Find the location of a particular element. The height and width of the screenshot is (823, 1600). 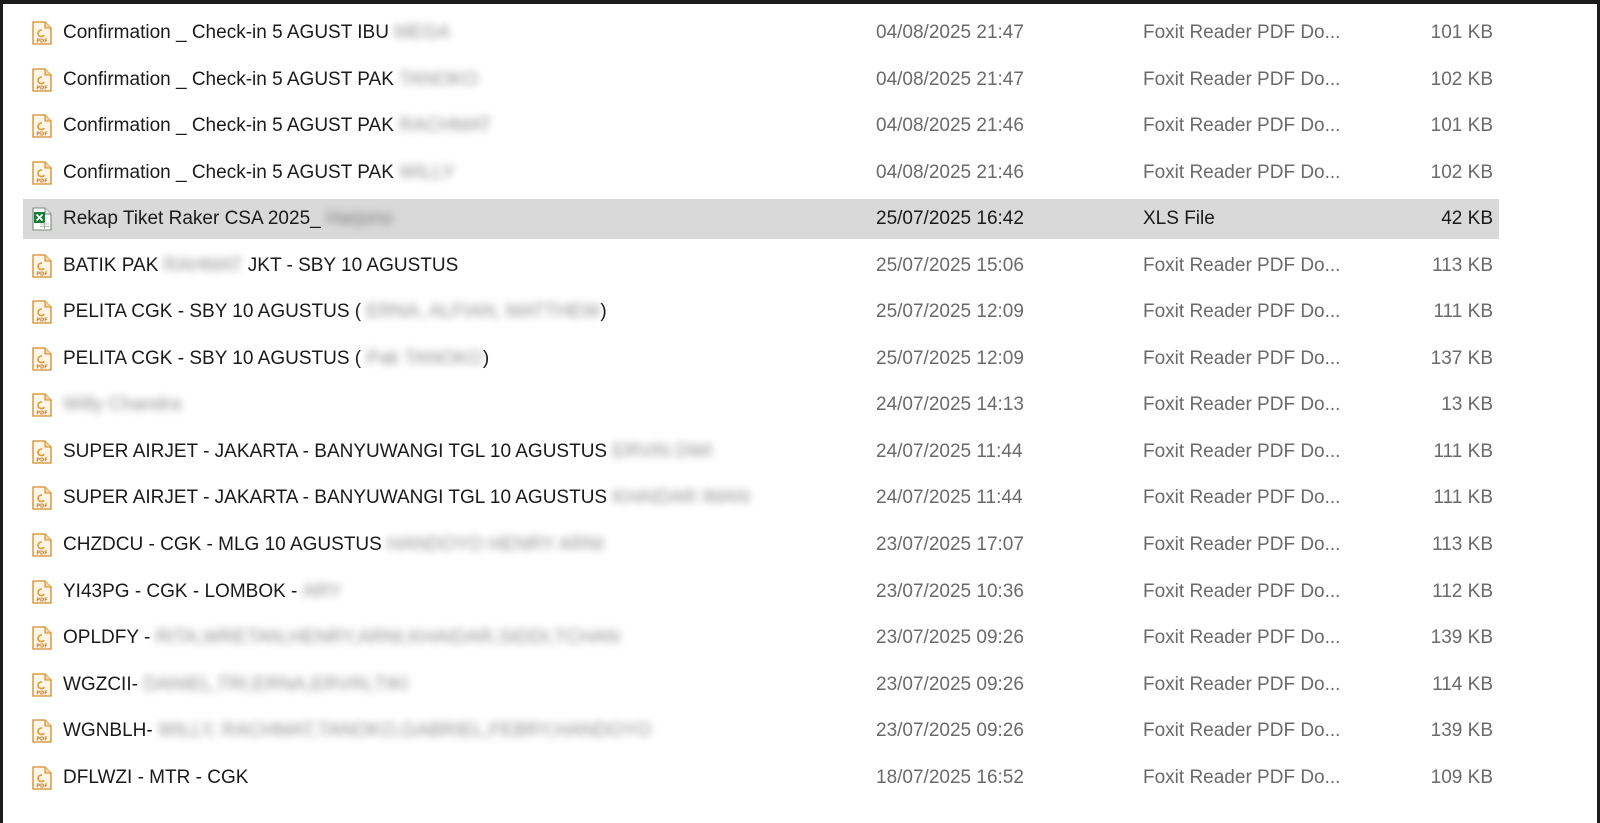

file-name: YI43PG - CGK - LOMBOK - ARY is located at coordinates (202, 592).